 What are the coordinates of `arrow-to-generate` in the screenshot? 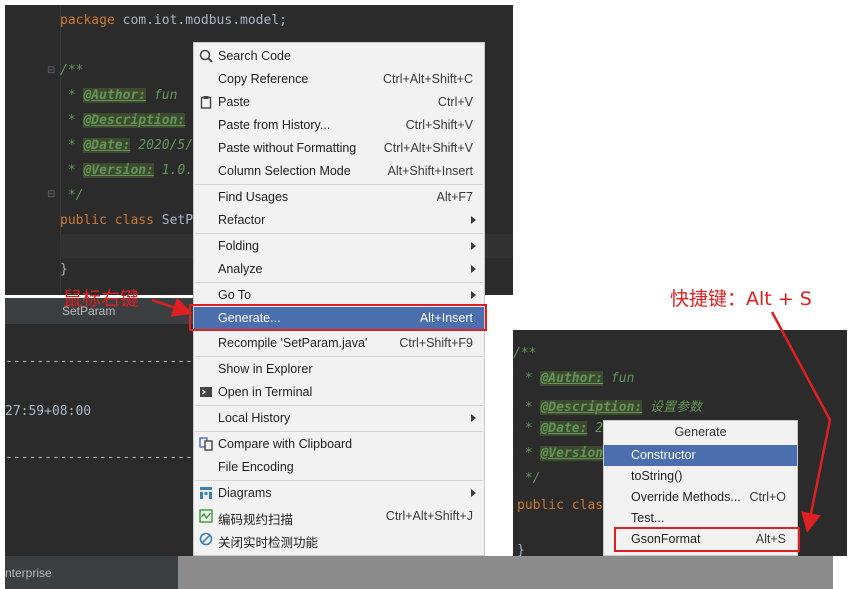 It's located at (172, 307).